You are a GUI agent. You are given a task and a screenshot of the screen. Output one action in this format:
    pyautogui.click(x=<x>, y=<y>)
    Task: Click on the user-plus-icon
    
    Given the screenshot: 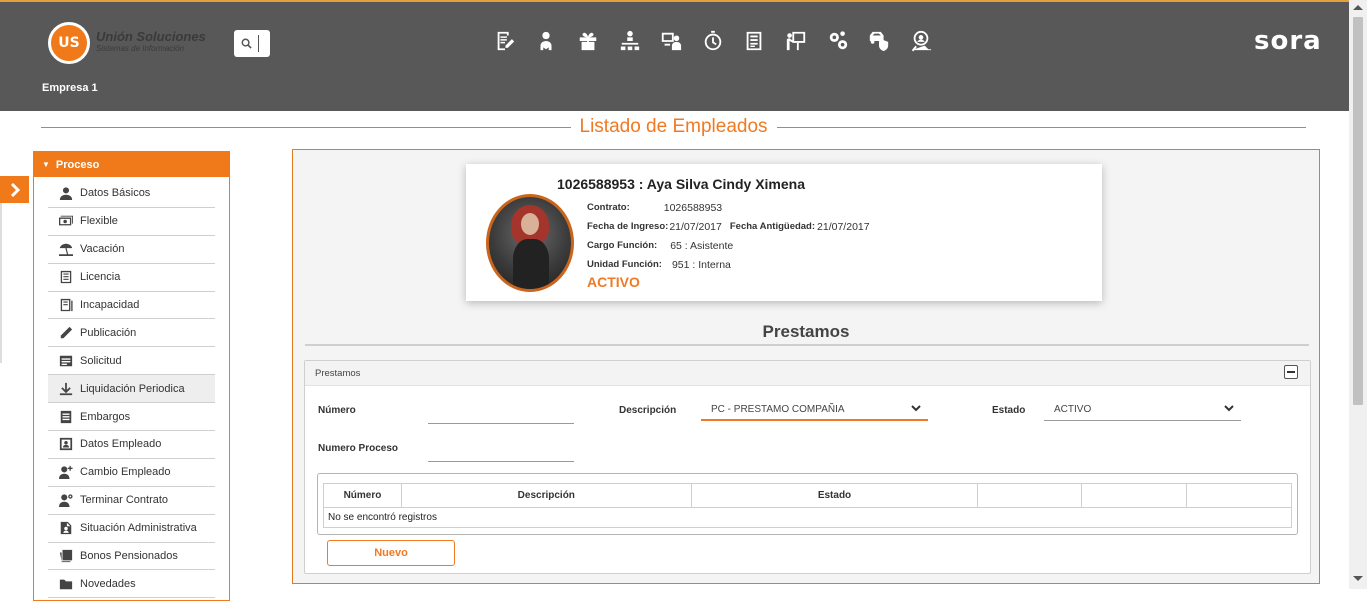 What is the action you would take?
    pyautogui.click(x=65, y=472)
    